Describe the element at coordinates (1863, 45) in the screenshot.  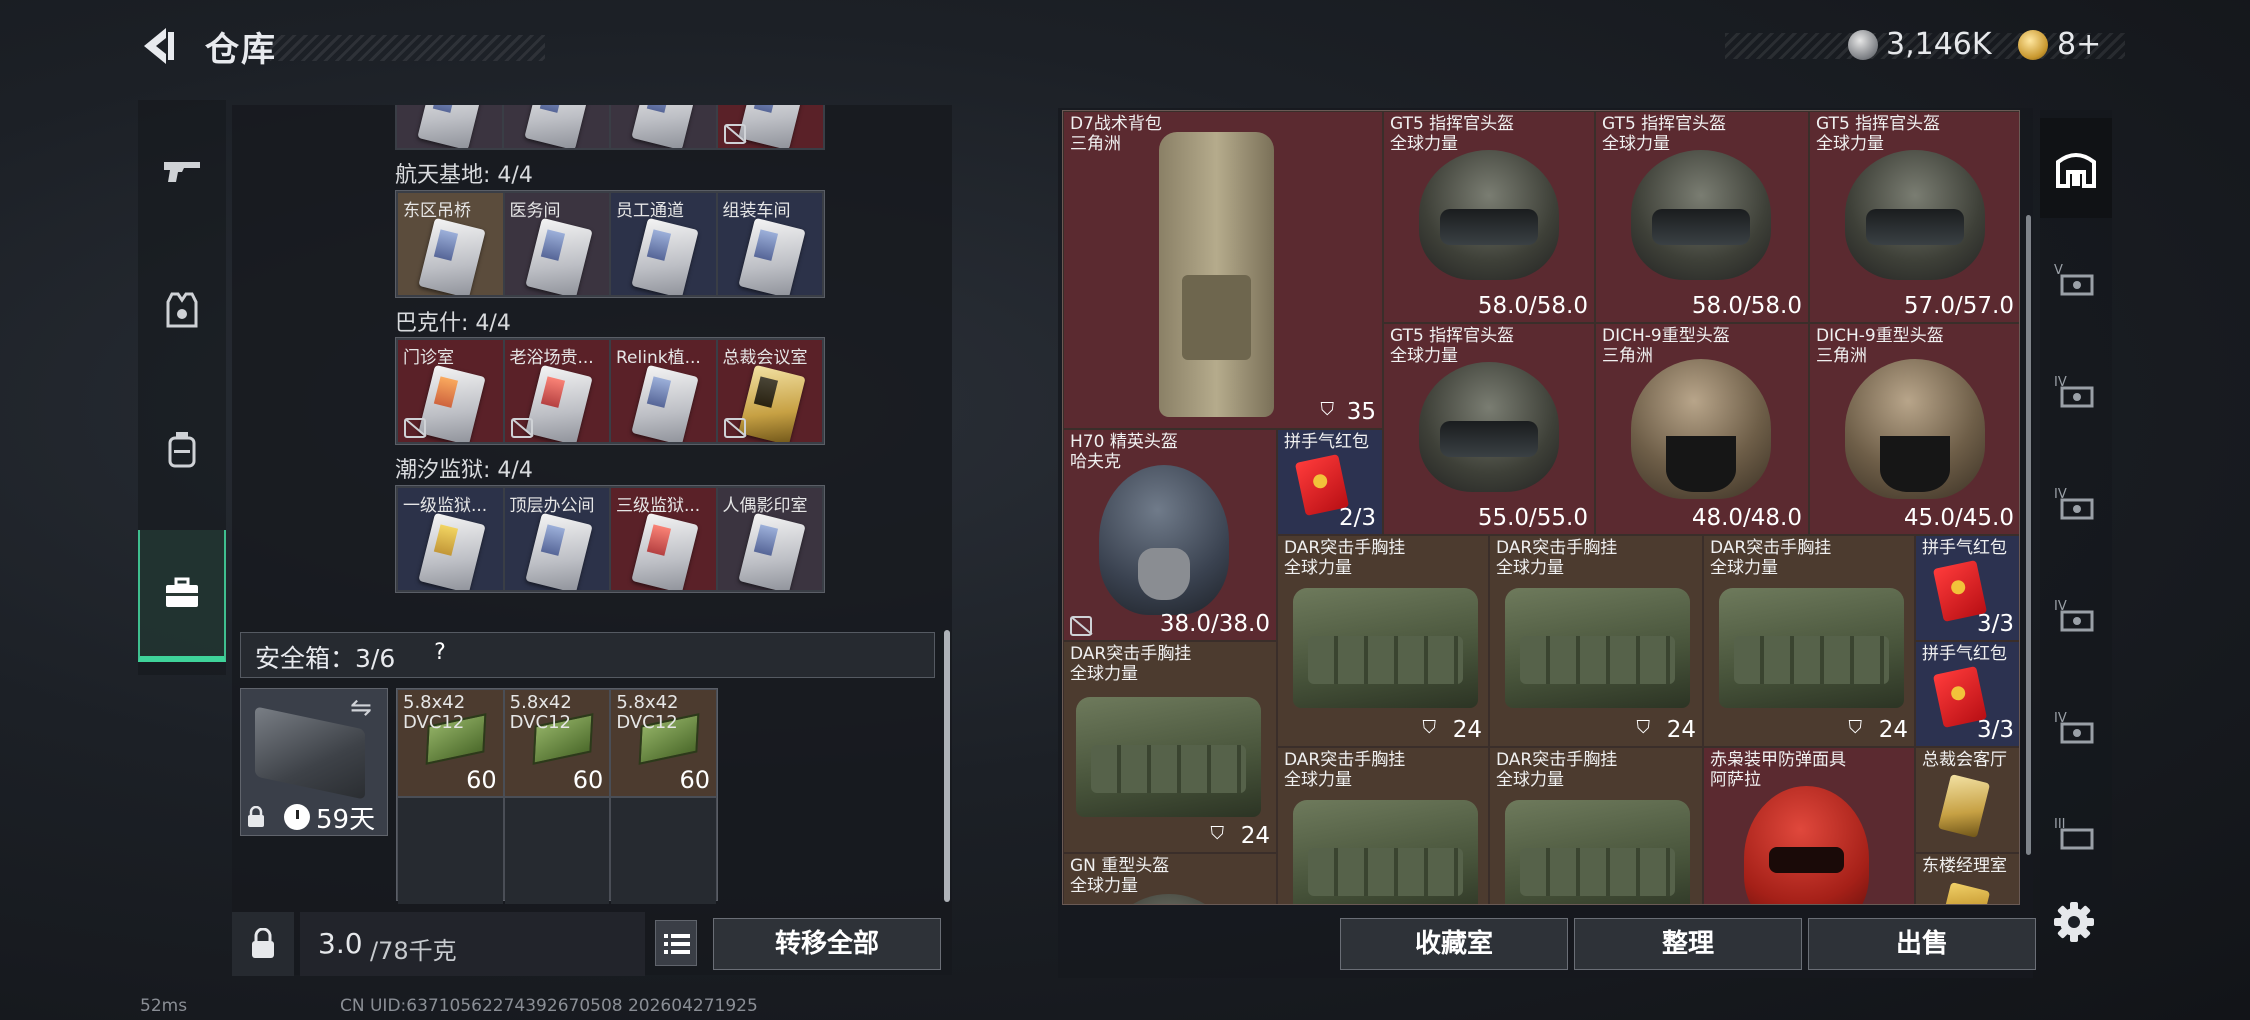
I see `silver-coin-icon` at that location.